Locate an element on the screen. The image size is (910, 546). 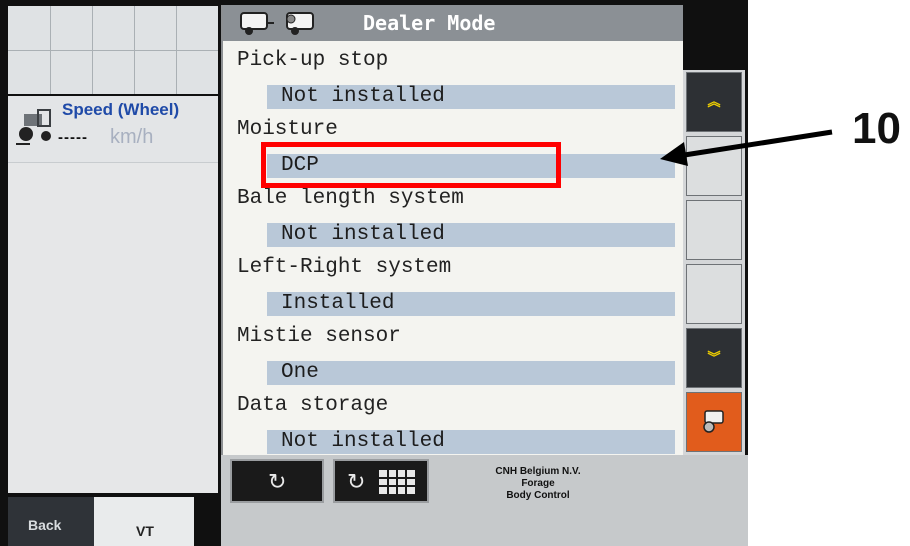
baler-gear-icon is located at coordinates (713, 421).